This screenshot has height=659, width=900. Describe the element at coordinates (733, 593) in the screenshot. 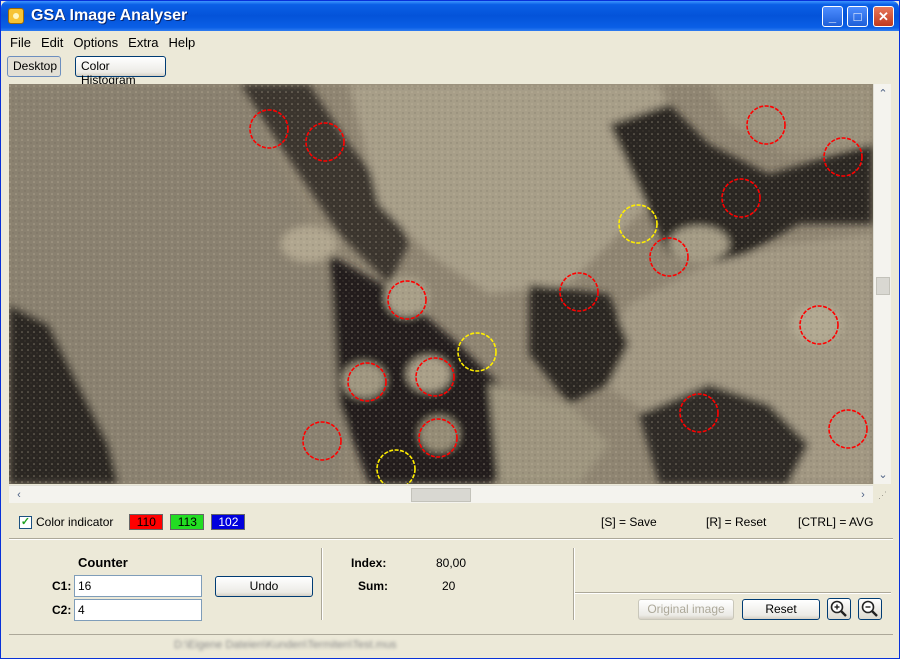

I see `action-divider` at that location.